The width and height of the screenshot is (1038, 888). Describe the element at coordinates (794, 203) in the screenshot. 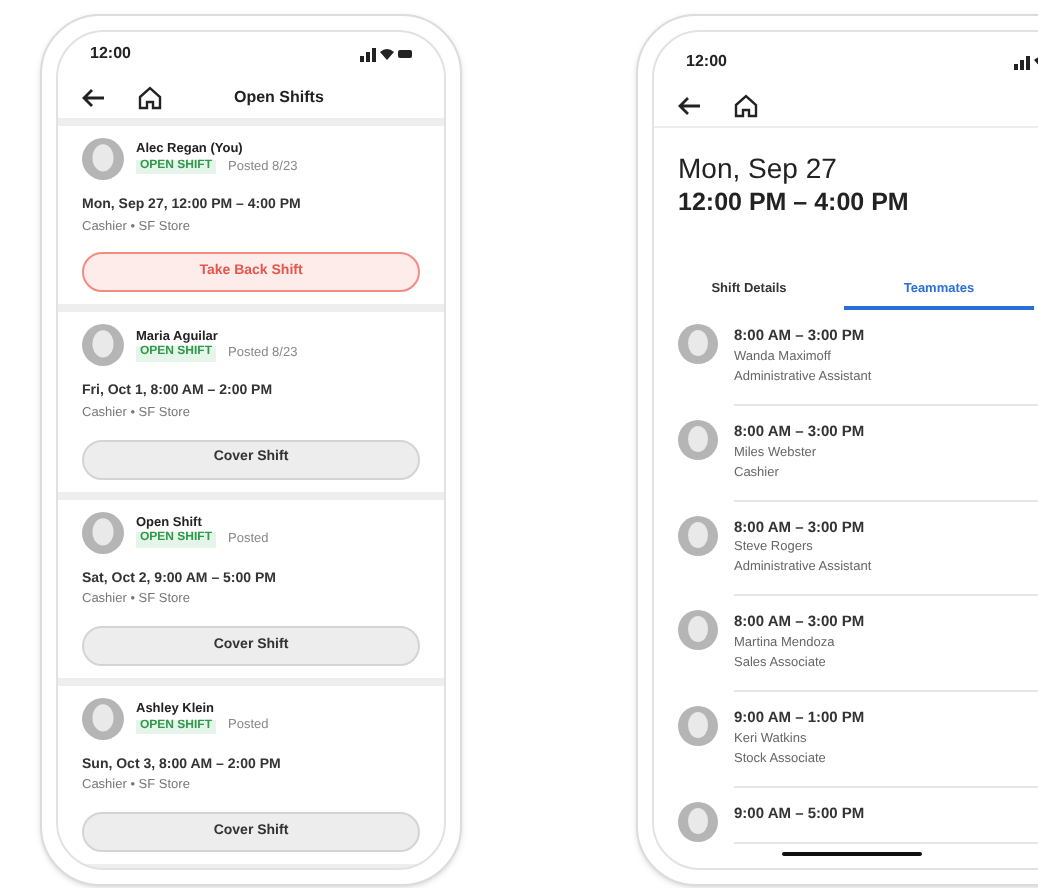

I see `shift-hours: 12:00 PM – 4:00 PM` at that location.